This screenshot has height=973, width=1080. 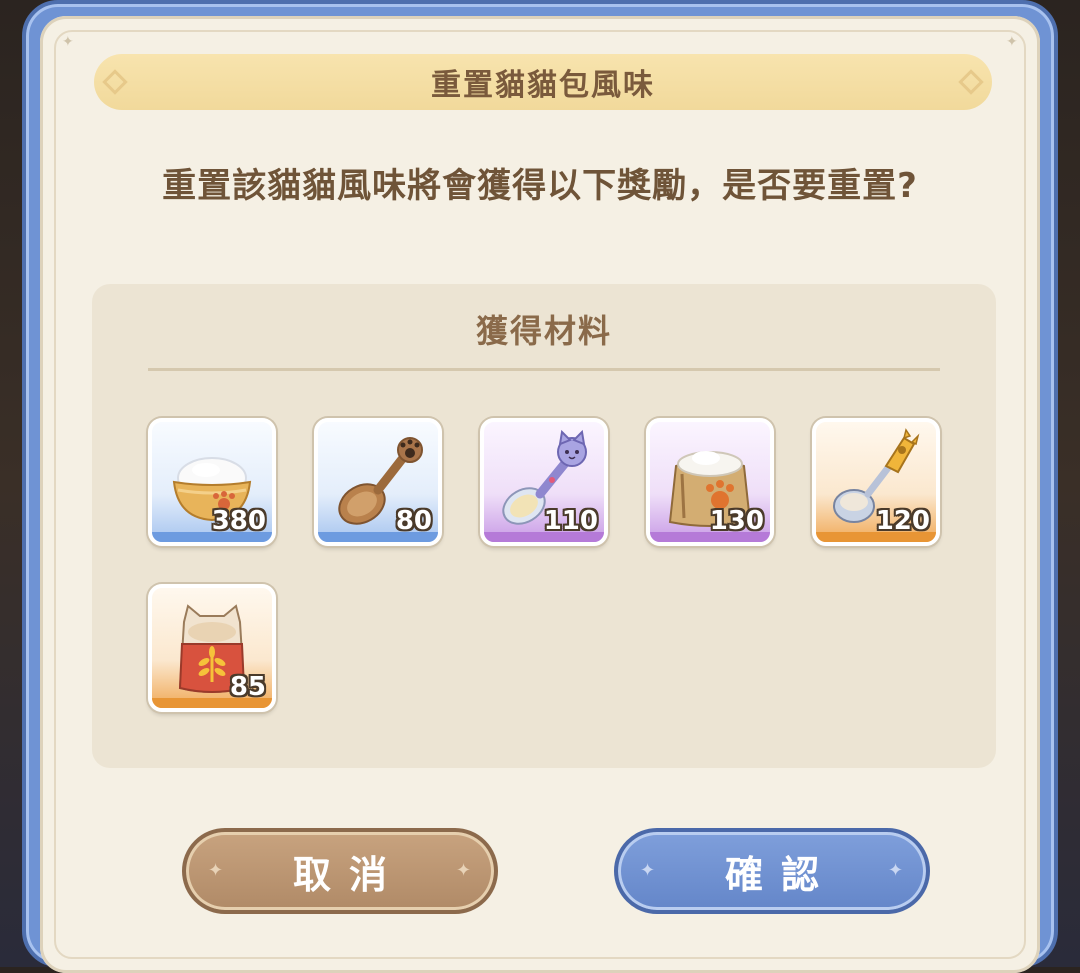 What do you see at coordinates (348, 874) in the screenshot?
I see `cancel-button-label: 取消` at bounding box center [348, 874].